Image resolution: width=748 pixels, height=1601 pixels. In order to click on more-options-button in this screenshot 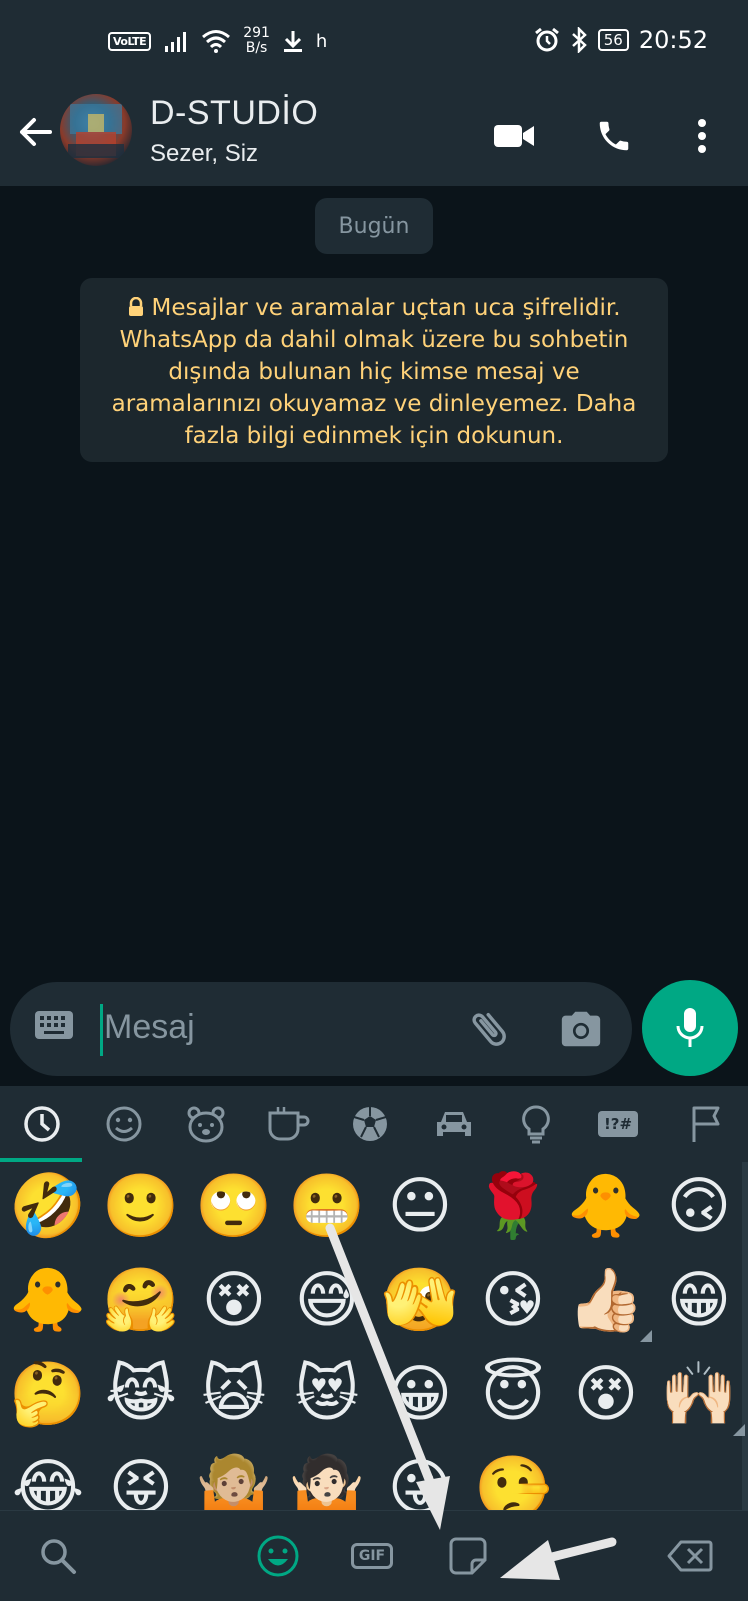, I will do `click(702, 136)`.